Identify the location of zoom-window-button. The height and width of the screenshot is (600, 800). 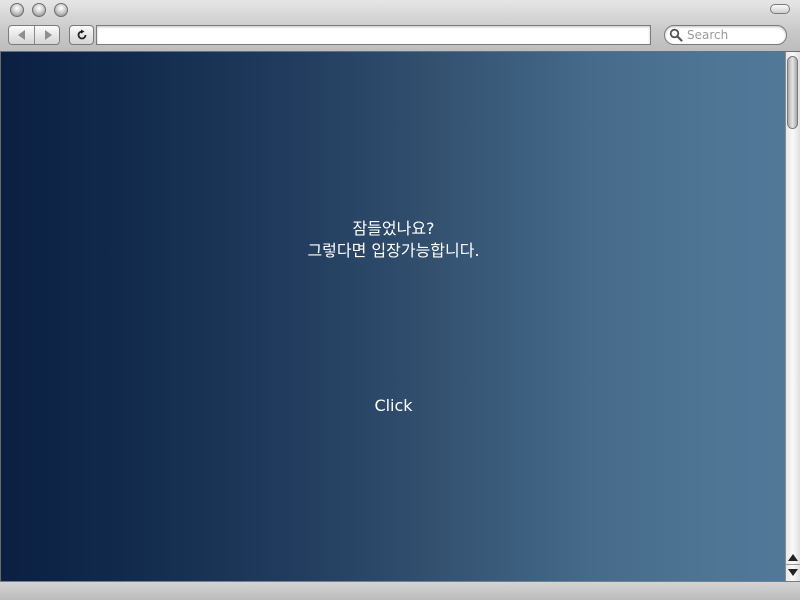
(61, 10).